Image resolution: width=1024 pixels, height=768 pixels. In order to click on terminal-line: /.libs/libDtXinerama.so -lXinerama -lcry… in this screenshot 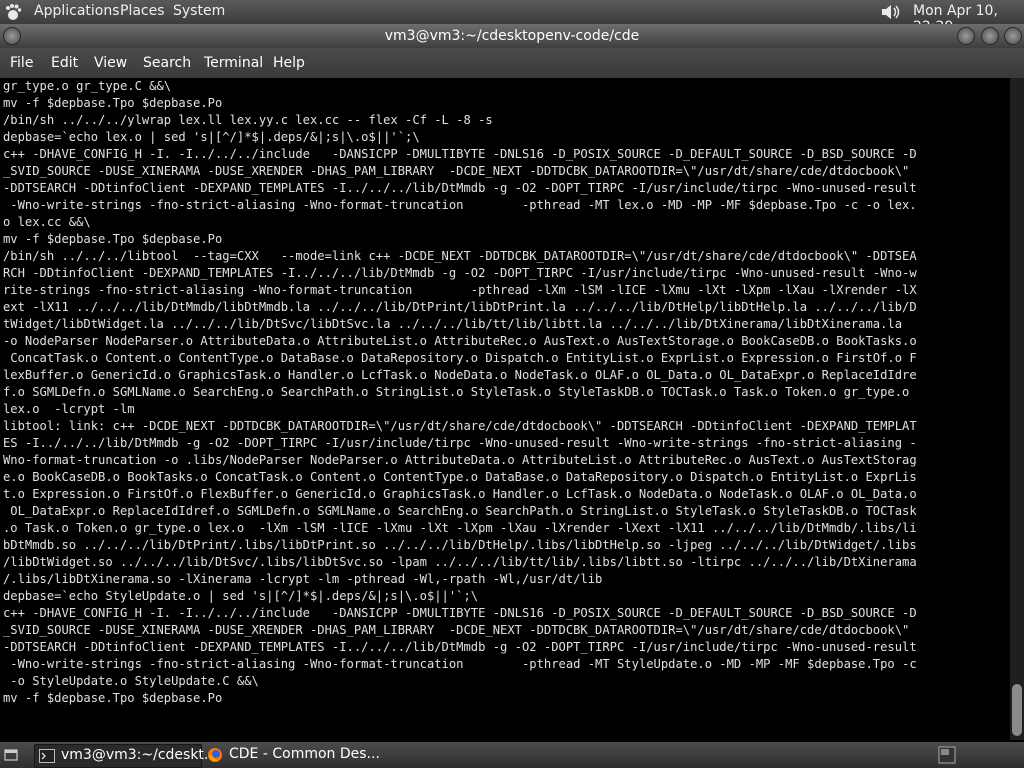, I will do `click(303, 579)`.